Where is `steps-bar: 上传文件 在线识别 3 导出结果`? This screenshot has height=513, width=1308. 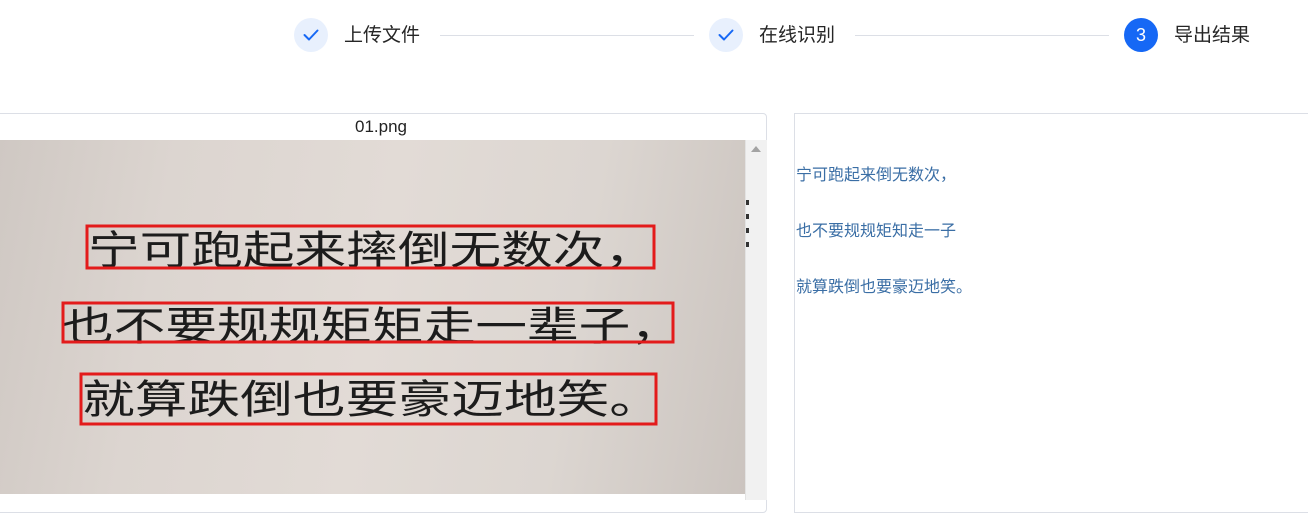
steps-bar: 上传文件 在线识别 3 导出结果 is located at coordinates (654, 36).